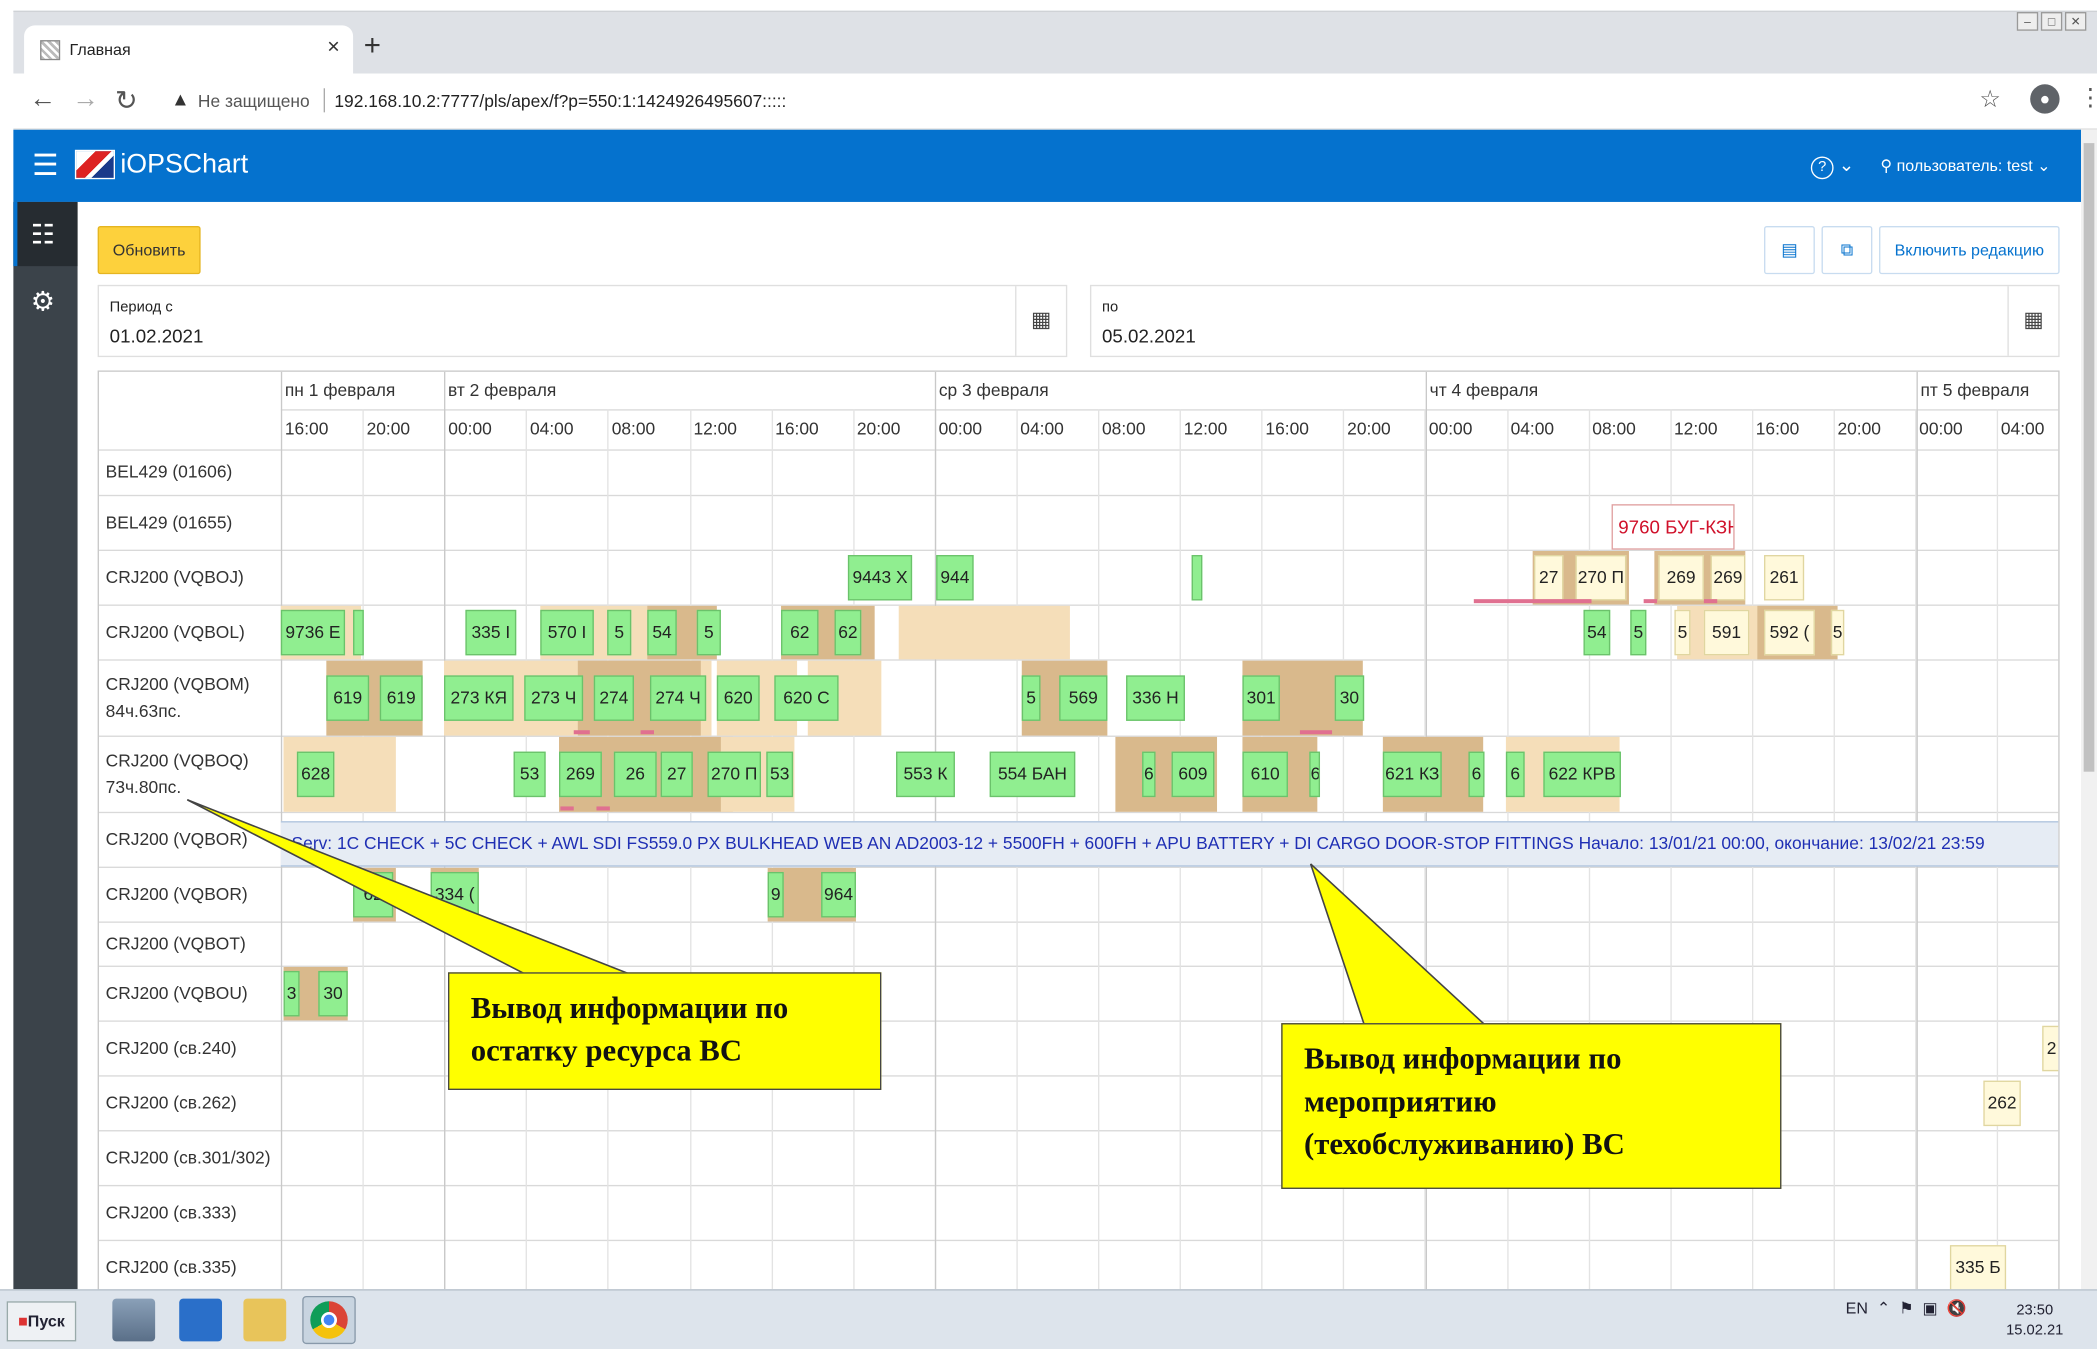  What do you see at coordinates (454, 894) in the screenshot?
I see `flight-bar: 334 (` at bounding box center [454, 894].